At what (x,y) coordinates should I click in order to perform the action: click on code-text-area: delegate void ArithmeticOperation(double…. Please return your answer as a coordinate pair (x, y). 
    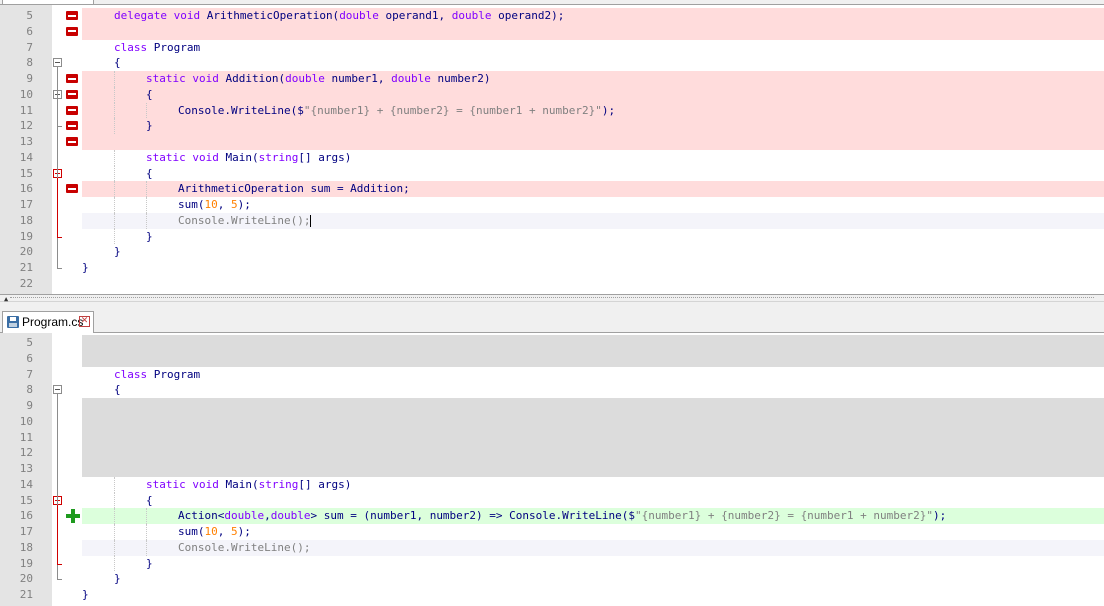
    Looking at the image, I should click on (593, 16).